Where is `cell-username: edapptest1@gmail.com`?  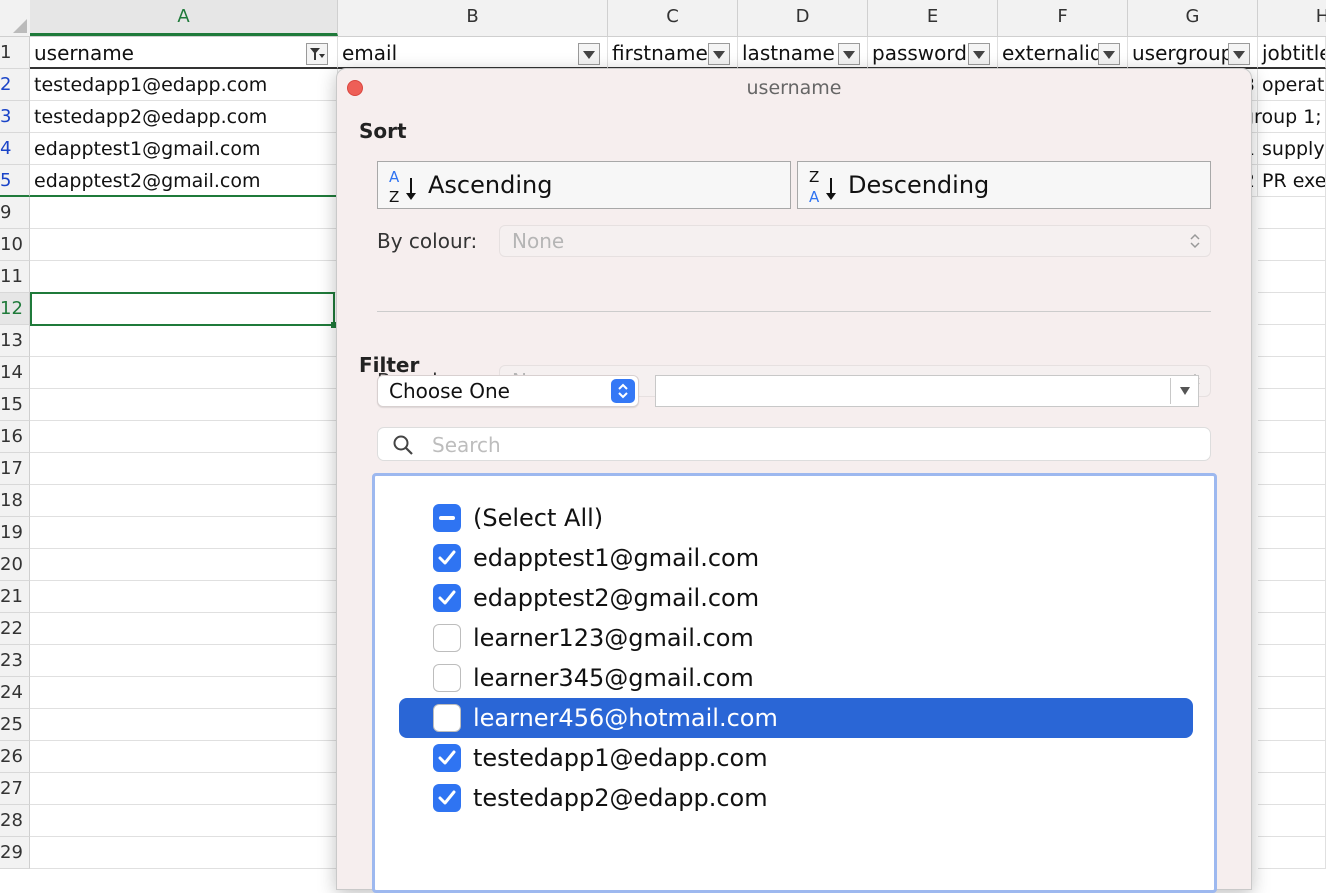
cell-username: edapptest1@gmail.com is located at coordinates (184, 149).